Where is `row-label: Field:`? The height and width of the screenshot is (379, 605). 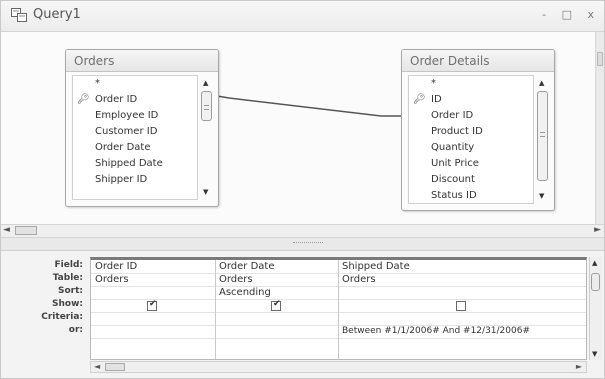
row-label: Field: is located at coordinates (68, 265).